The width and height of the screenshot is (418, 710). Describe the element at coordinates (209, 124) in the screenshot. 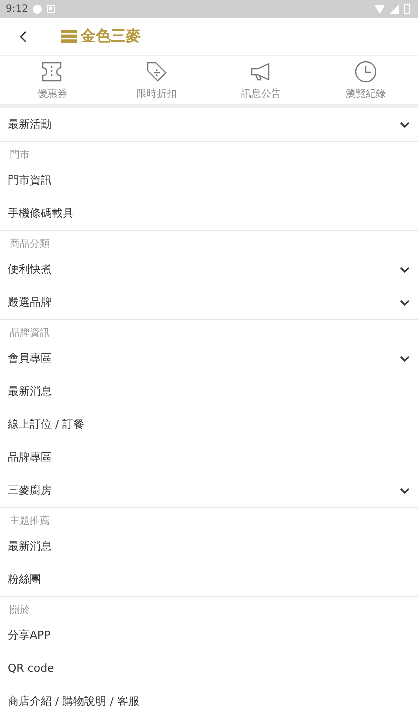

I see `menu-item: 最新活動` at that location.